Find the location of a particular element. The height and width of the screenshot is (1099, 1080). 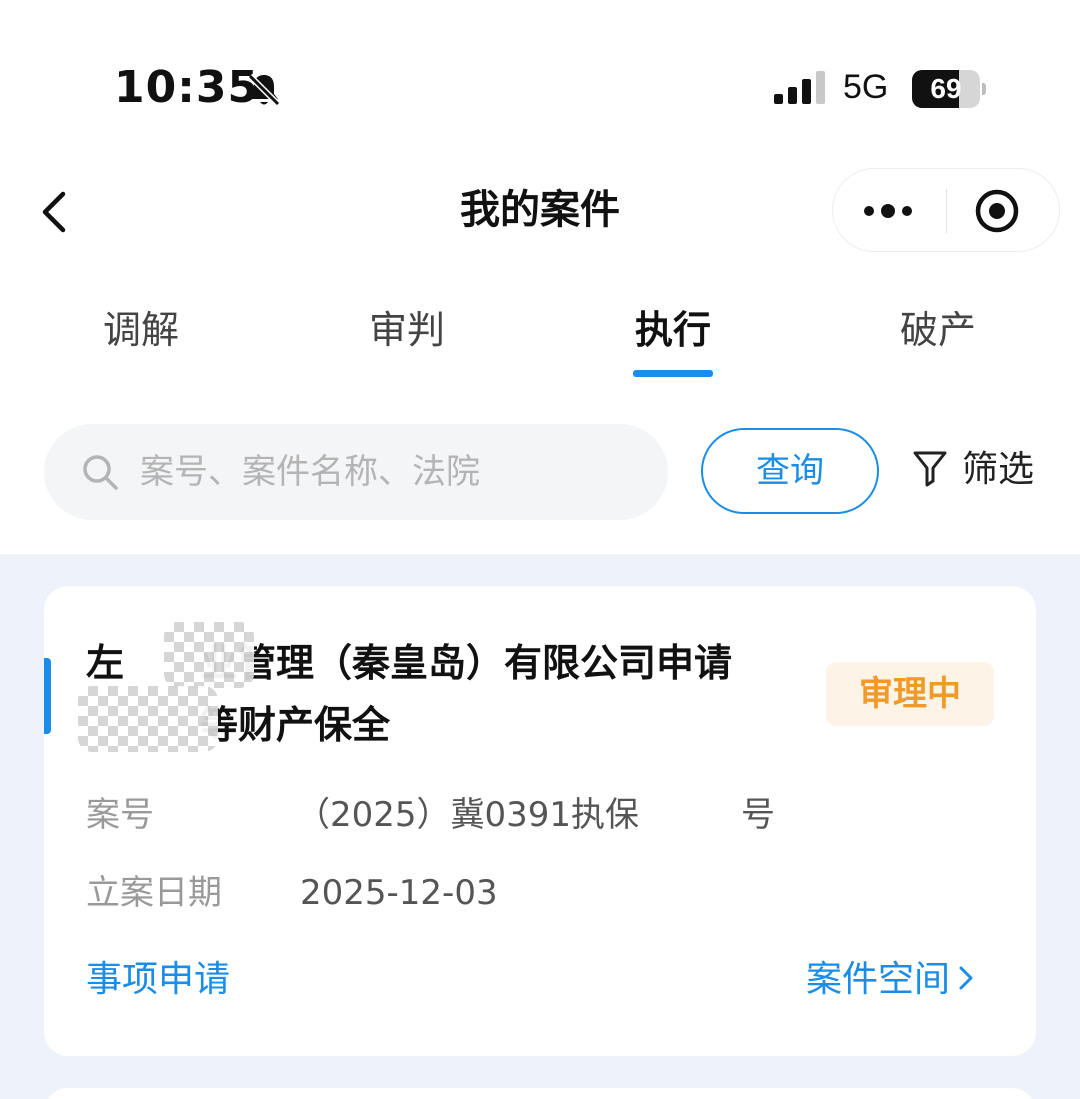

back-arrow-icon is located at coordinates (60, 212).